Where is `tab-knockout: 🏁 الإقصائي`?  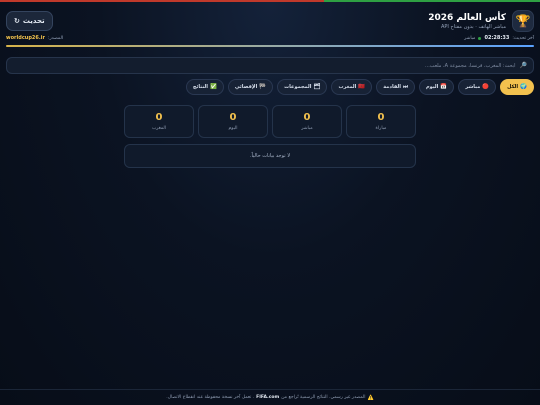
tab-knockout: 🏁 الإقصائي is located at coordinates (250, 87).